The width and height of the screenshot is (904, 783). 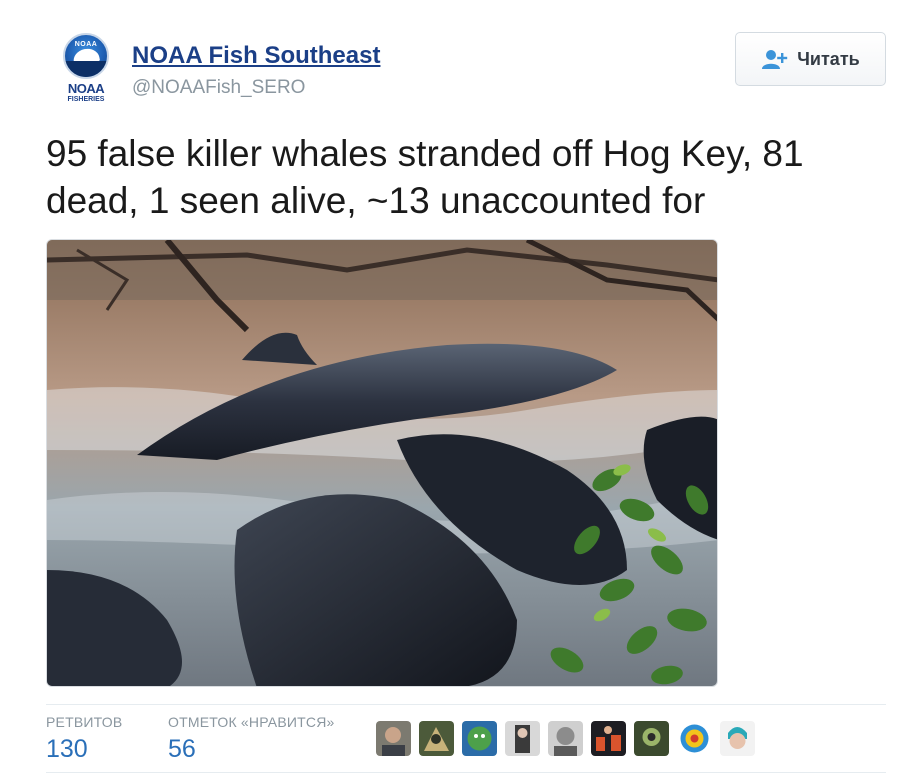 I want to click on liker-avatars, so click(x=565, y=738).